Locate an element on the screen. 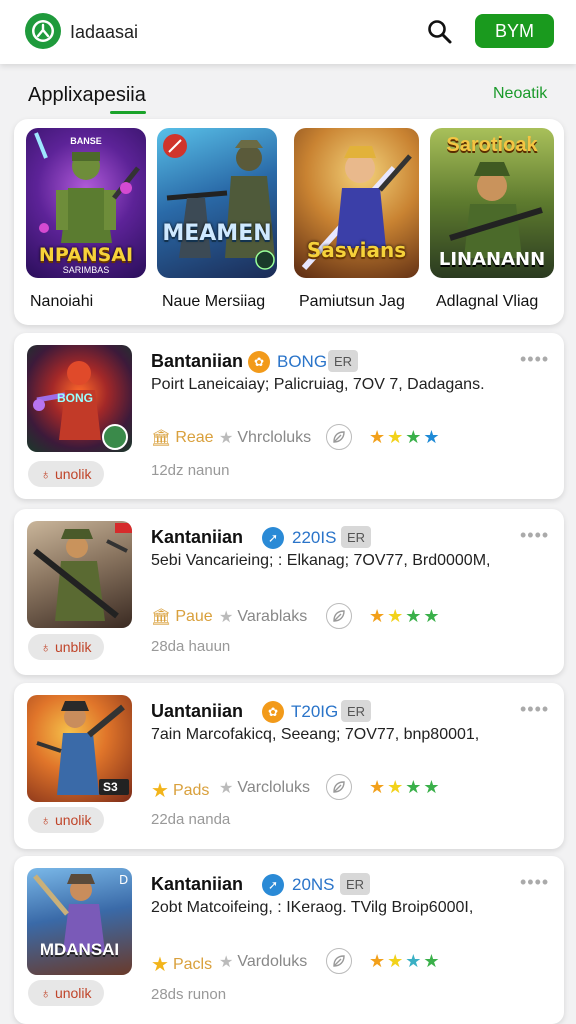  featured-item: BANSE NPANSAI SARIMBAS Nanoiahi is located at coordinates (86, 219).